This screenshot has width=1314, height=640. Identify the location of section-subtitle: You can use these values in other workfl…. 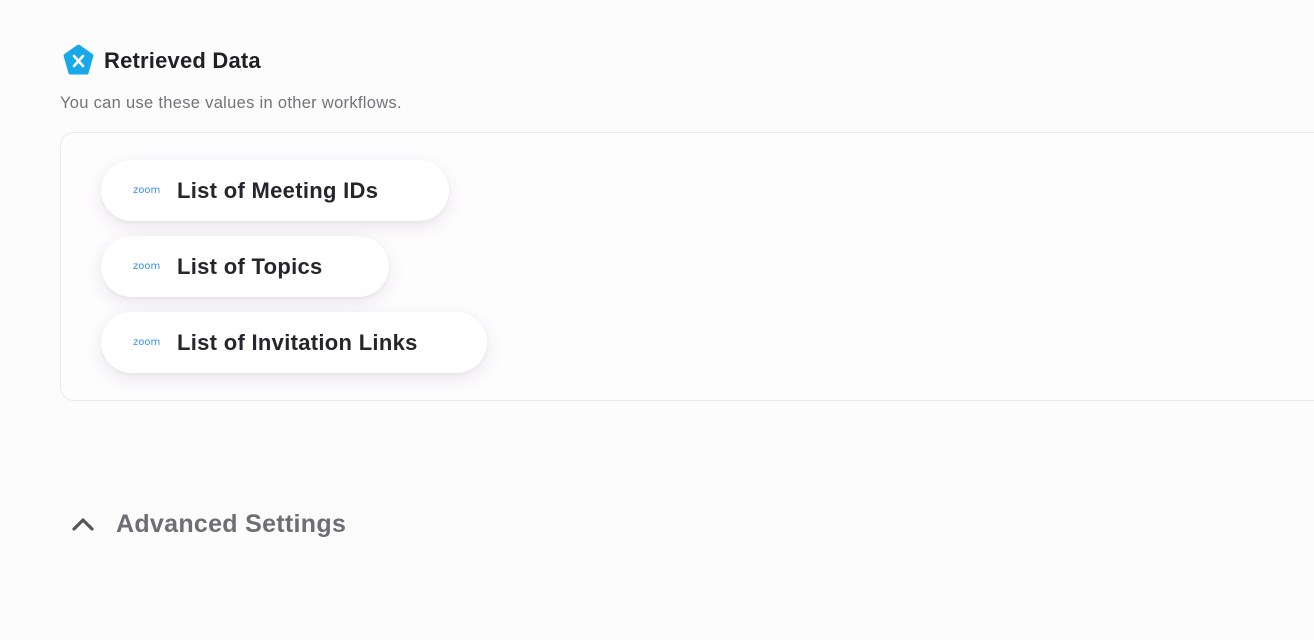
(231, 103).